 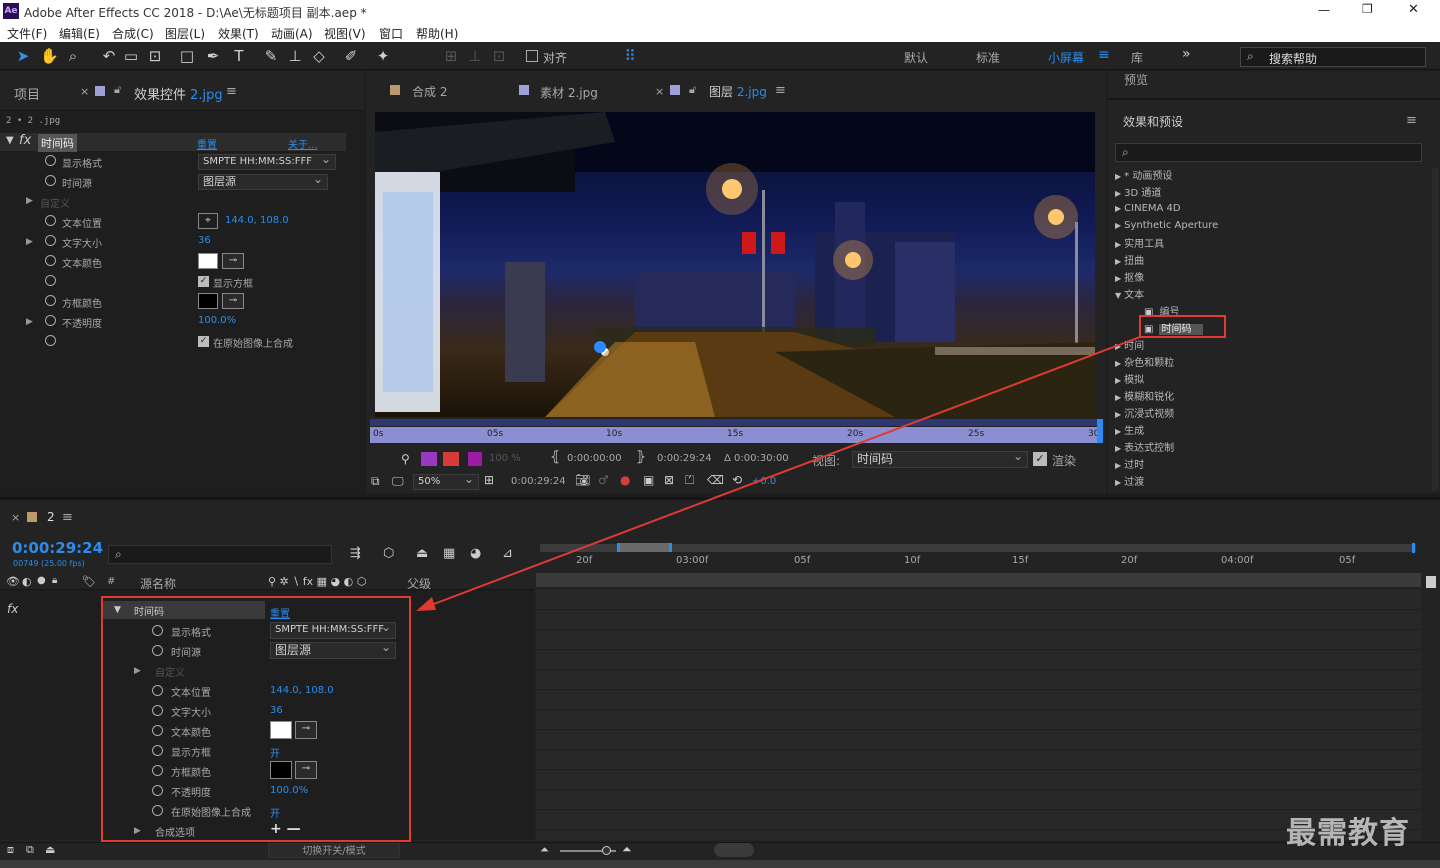 What do you see at coordinates (1348, 833) in the screenshot?
I see `watermark-text: 最需教育` at bounding box center [1348, 833].